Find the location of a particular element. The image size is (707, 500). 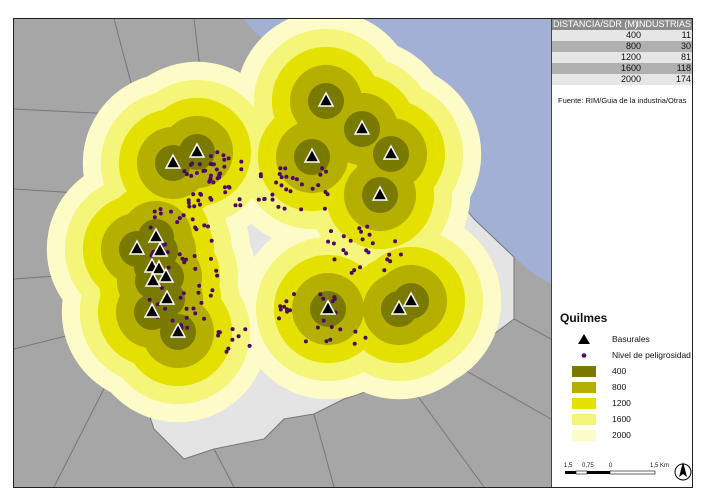

triangle-icon is located at coordinates (584, 339).